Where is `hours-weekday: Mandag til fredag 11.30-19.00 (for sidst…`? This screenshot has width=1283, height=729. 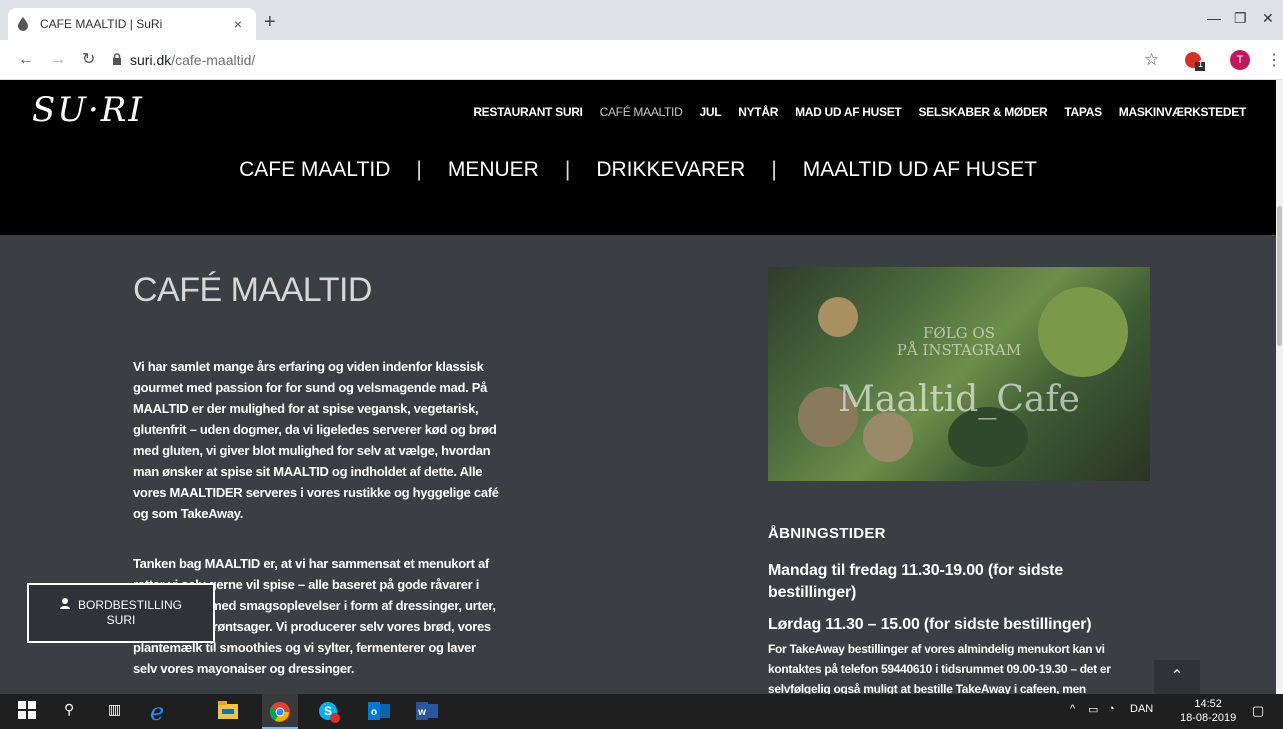
hours-weekday: Mandag til fredag 11.30-19.00 (for sidst… is located at coordinates (916, 581).